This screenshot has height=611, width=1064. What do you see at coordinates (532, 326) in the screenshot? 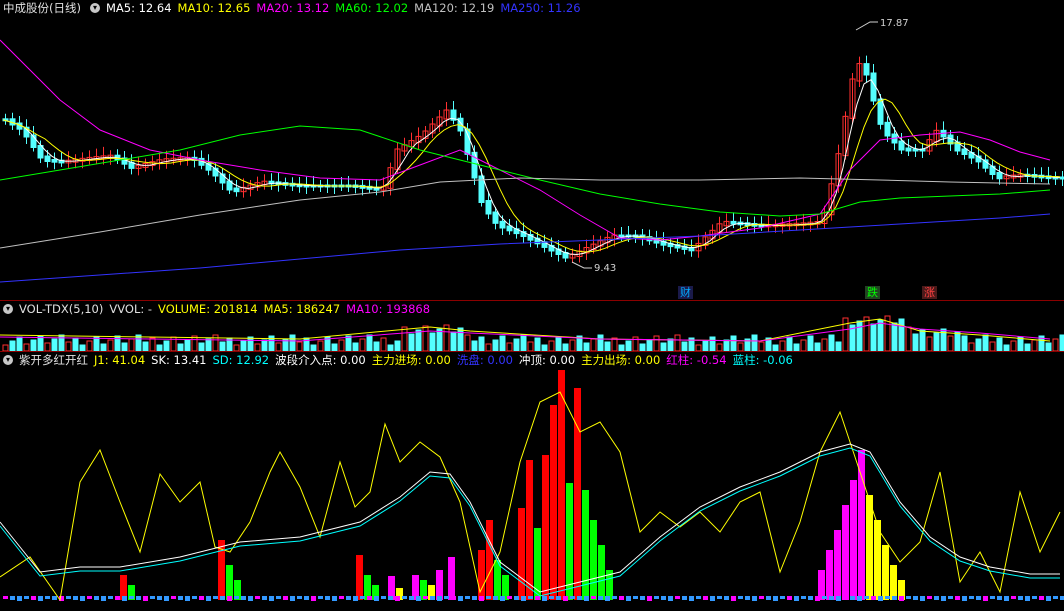
I see `volume-chart` at bounding box center [532, 326].